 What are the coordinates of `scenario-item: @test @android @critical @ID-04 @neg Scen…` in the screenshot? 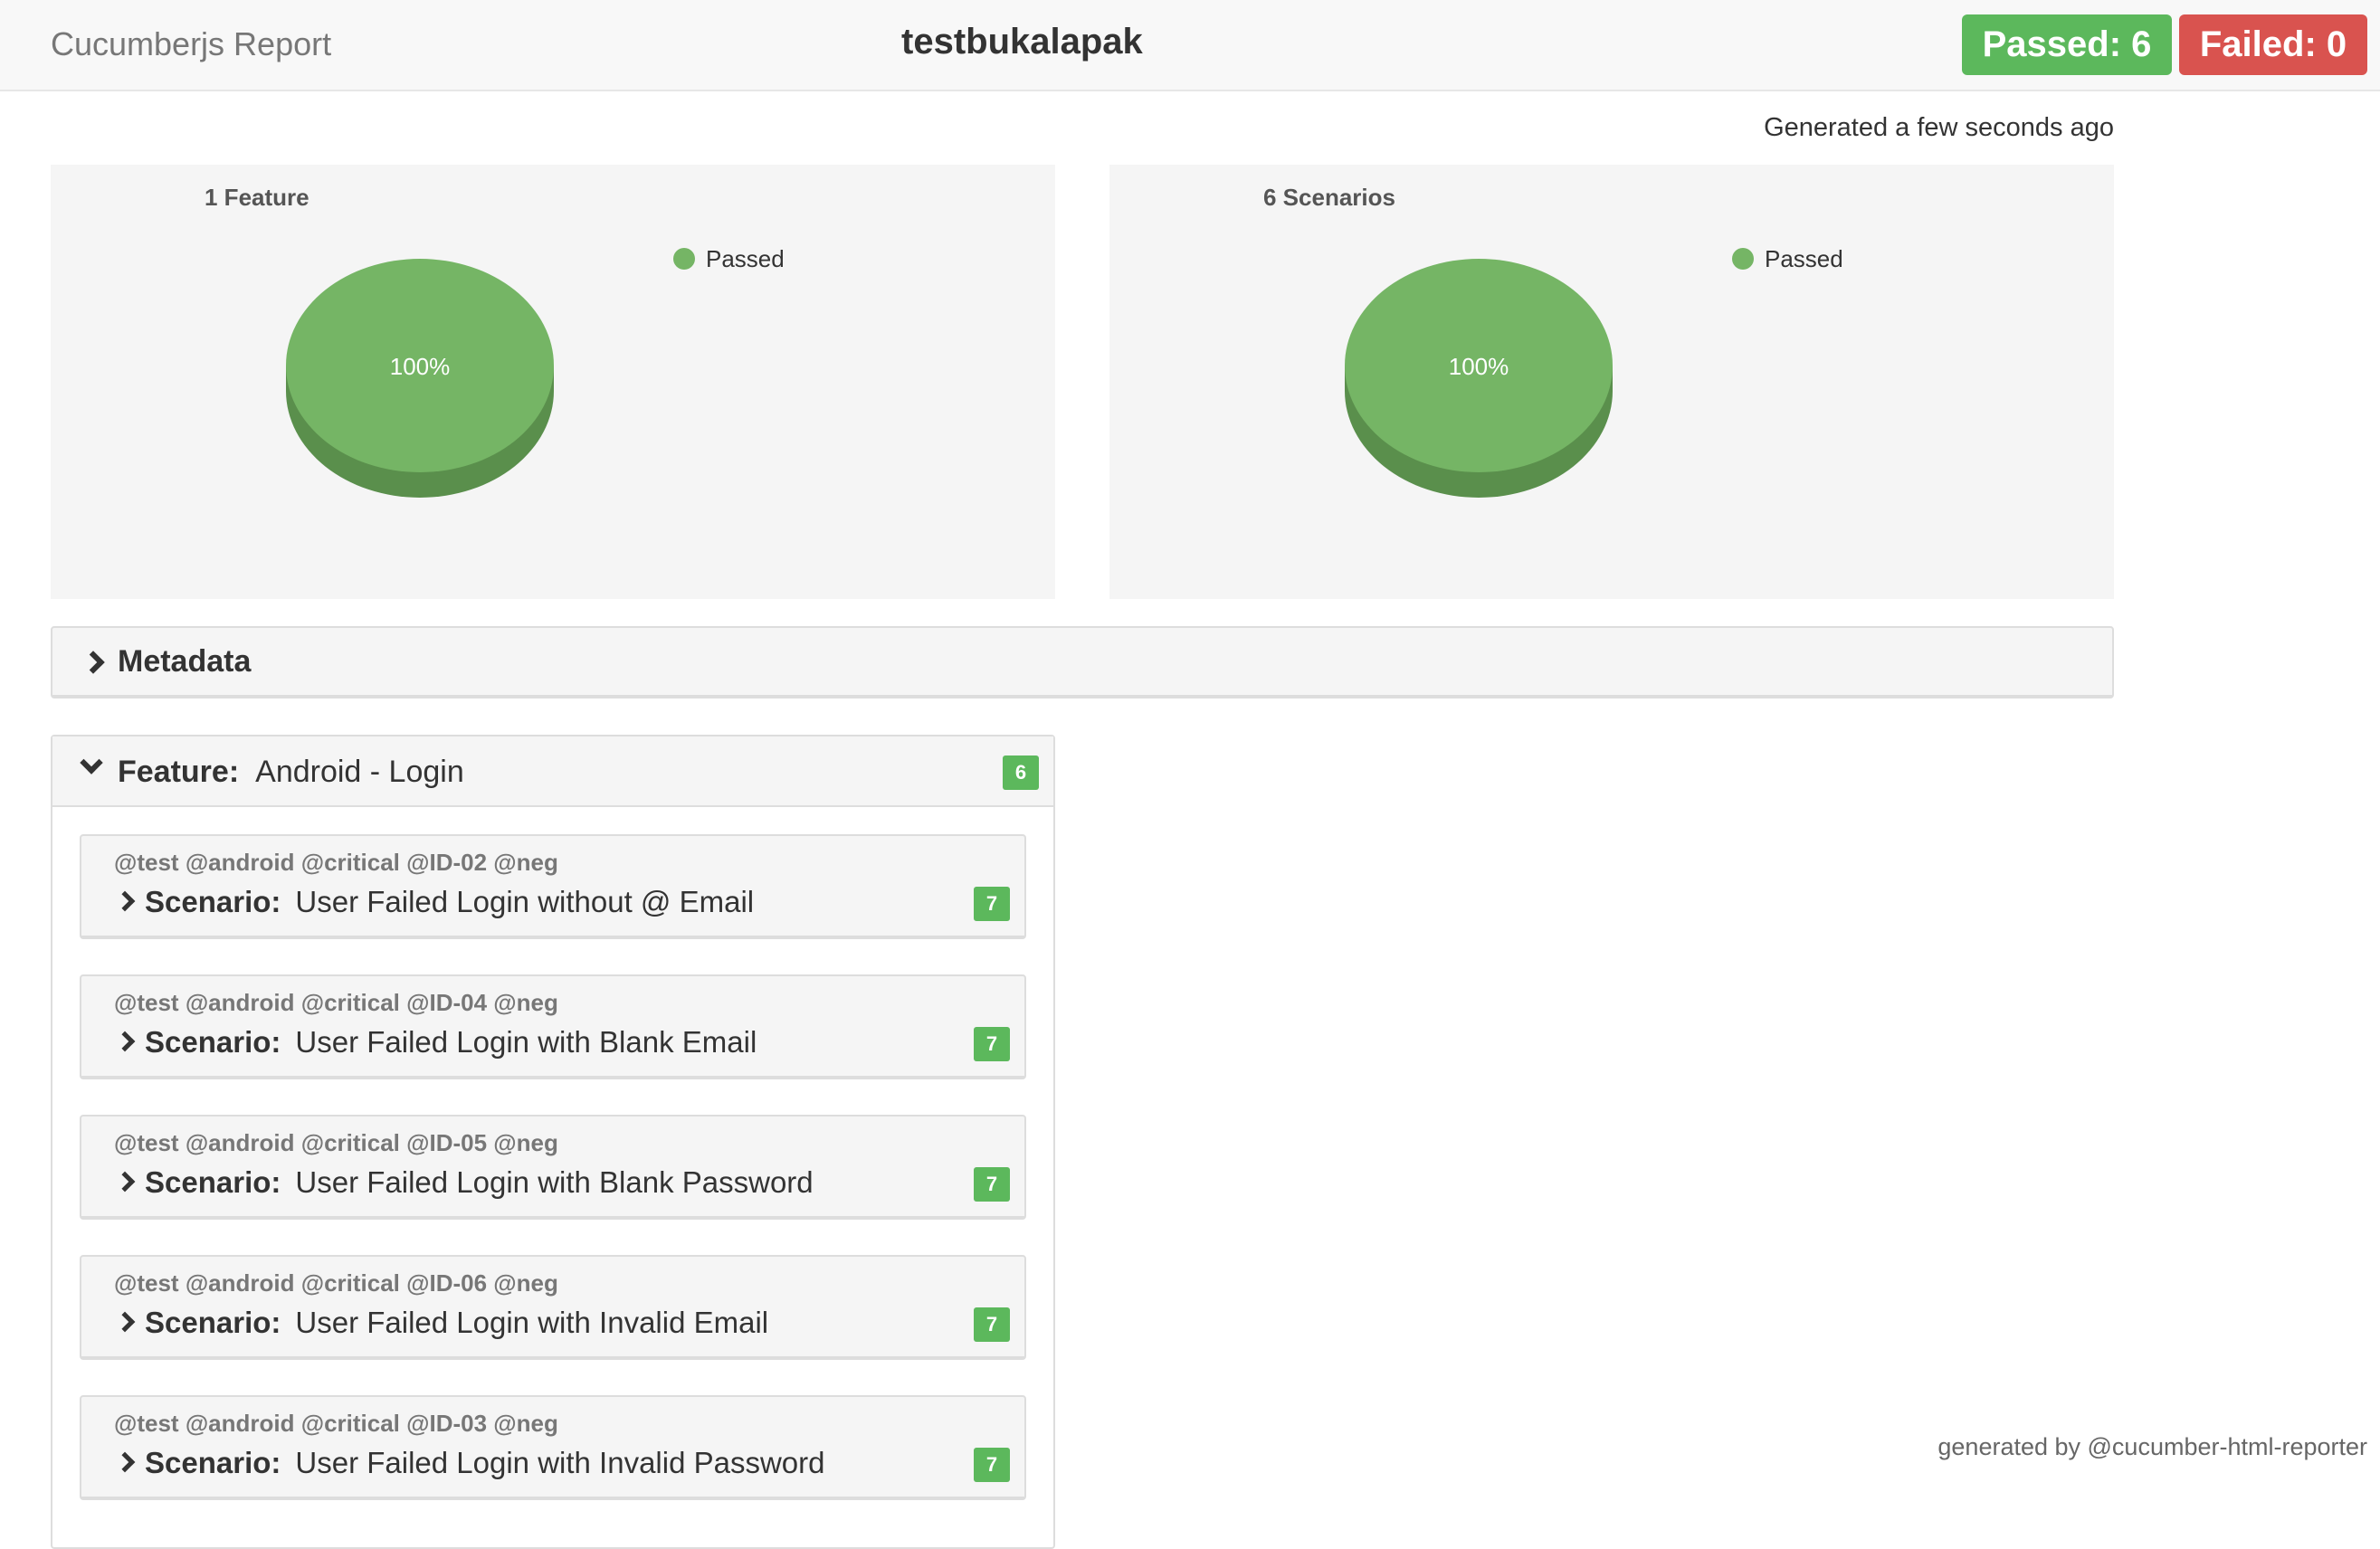 It's located at (553, 1026).